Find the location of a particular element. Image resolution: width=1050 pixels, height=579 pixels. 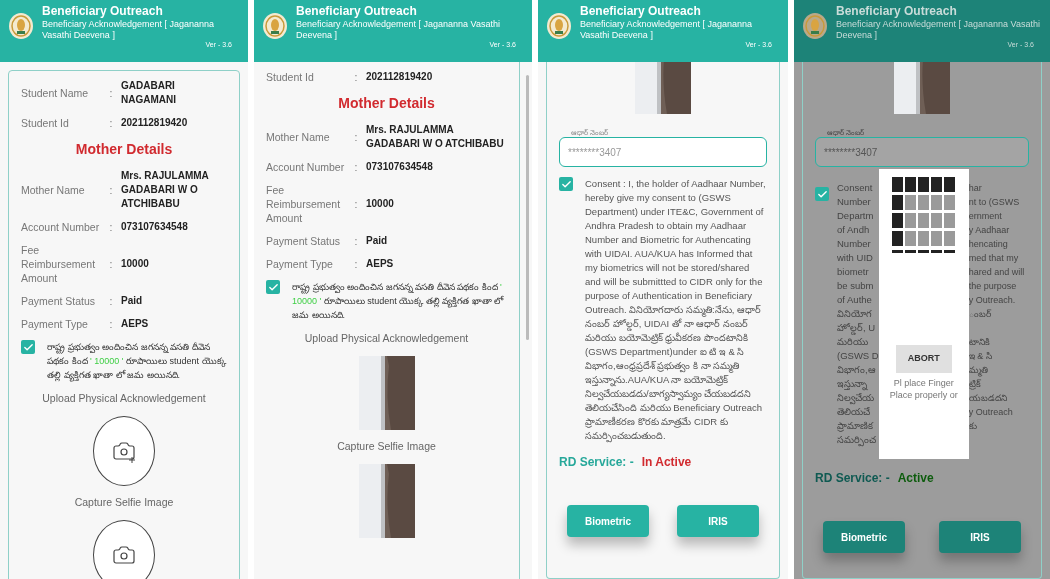

consent-text-fragment: y Outreach is located at coordinates (991, 412).